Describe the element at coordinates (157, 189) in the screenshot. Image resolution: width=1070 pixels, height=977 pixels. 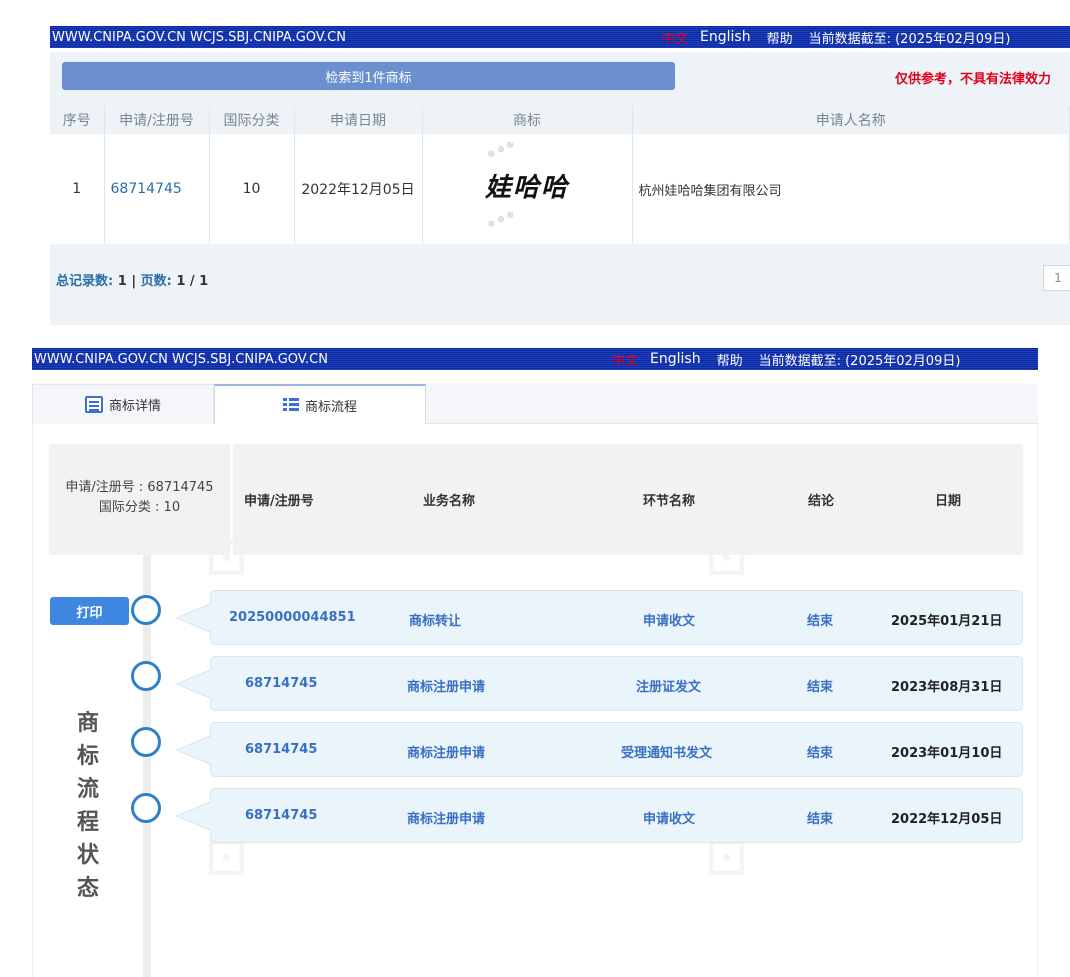
I see `reg-no-link: 68714745` at that location.